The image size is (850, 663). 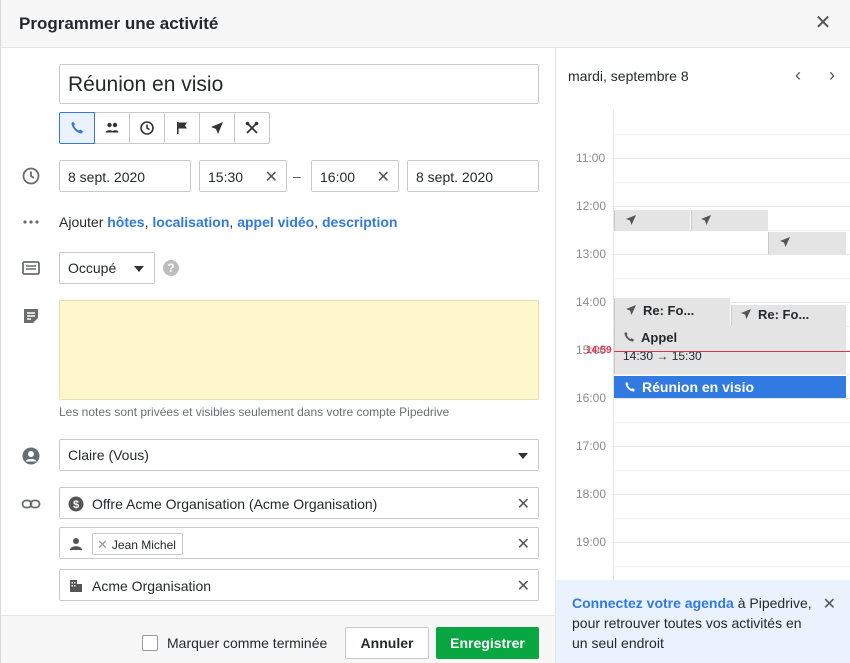 I want to click on user-icon, so click(x=31, y=456).